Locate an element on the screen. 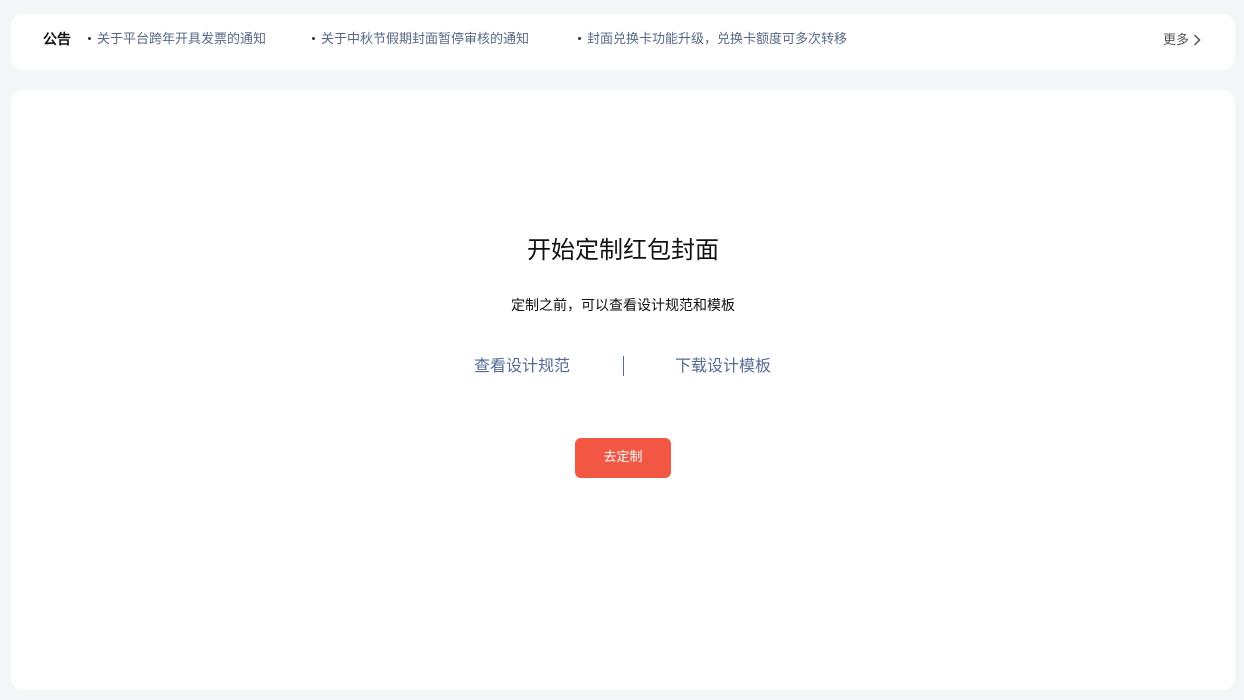 The image size is (1244, 700). view-spec-link: 查看设计规范 is located at coordinates (522, 366).